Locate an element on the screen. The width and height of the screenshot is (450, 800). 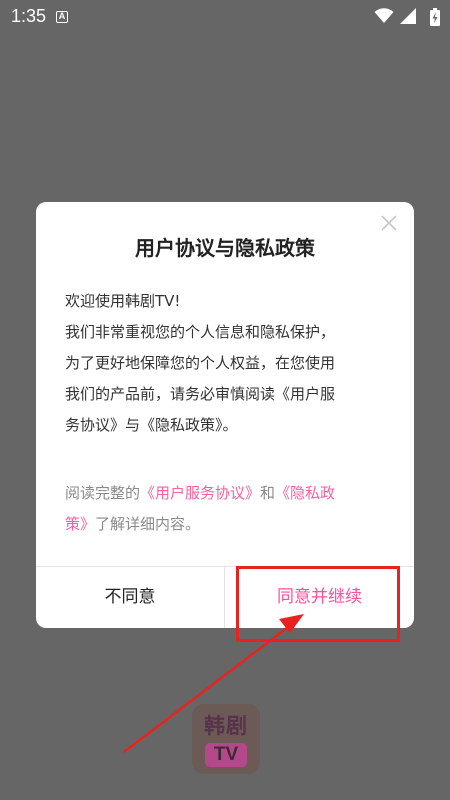
status-time: 1:35 is located at coordinates (29, 16).